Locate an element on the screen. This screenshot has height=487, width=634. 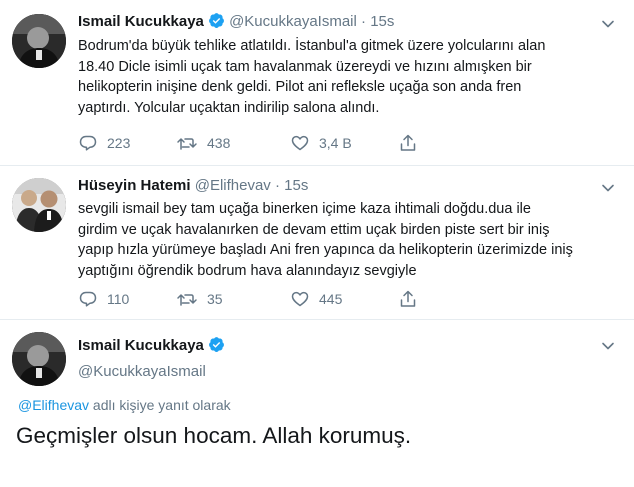
reply-context: @Elifhevav adlı kişiye yanıt olarak is located at coordinates (124, 405).